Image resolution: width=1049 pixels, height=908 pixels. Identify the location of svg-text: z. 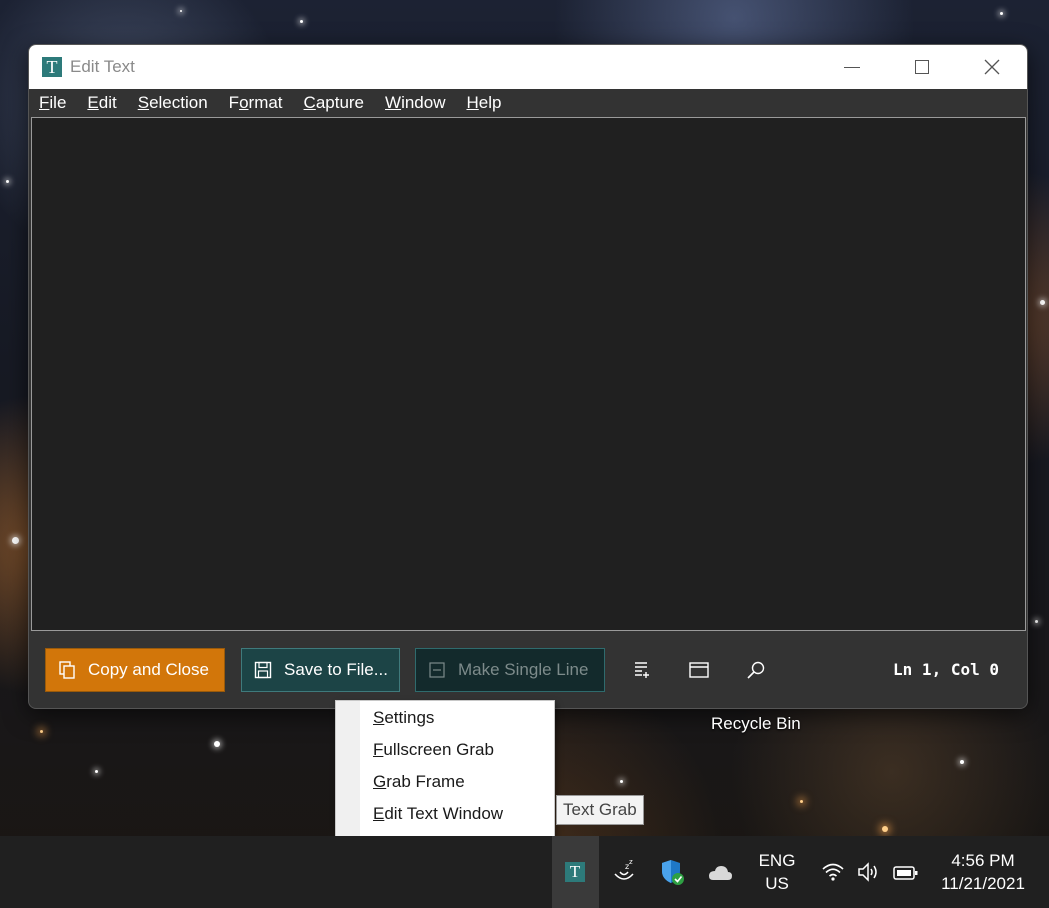
(631, 862).